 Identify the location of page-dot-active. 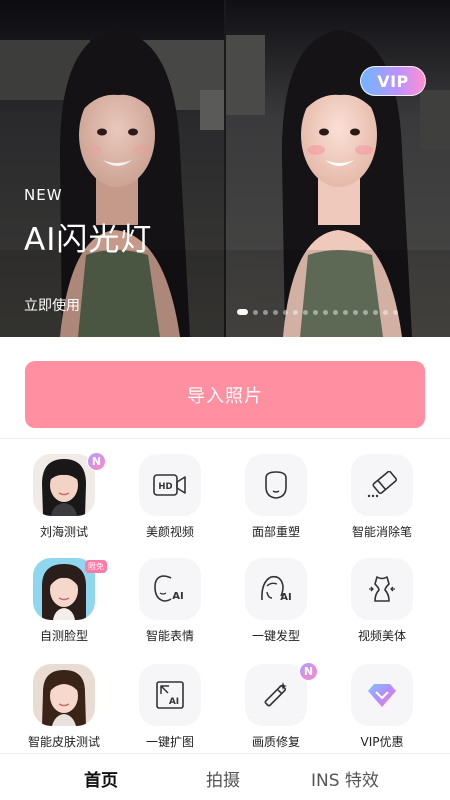
(242, 312).